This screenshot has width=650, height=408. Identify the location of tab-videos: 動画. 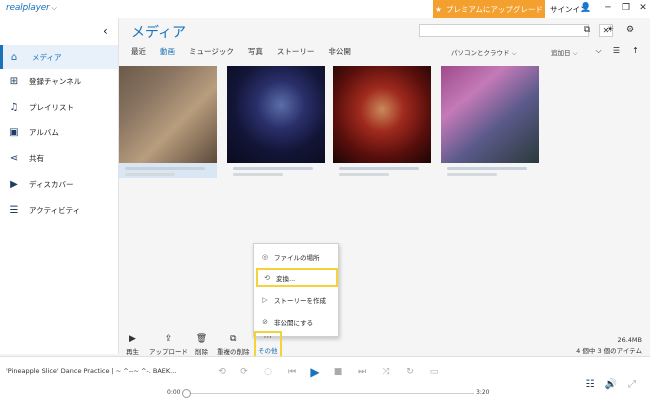
(167, 53).